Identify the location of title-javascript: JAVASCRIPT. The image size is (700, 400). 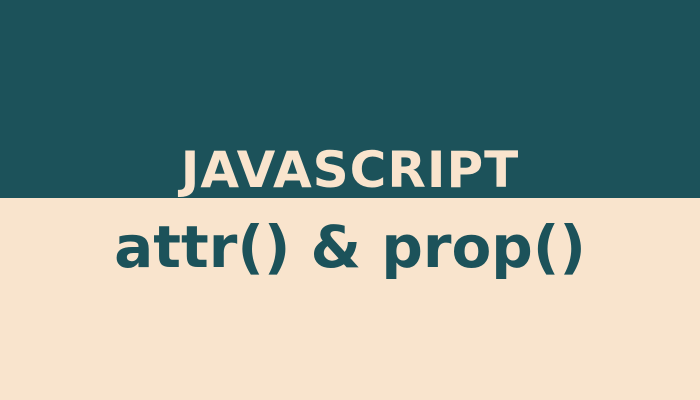
(350, 170).